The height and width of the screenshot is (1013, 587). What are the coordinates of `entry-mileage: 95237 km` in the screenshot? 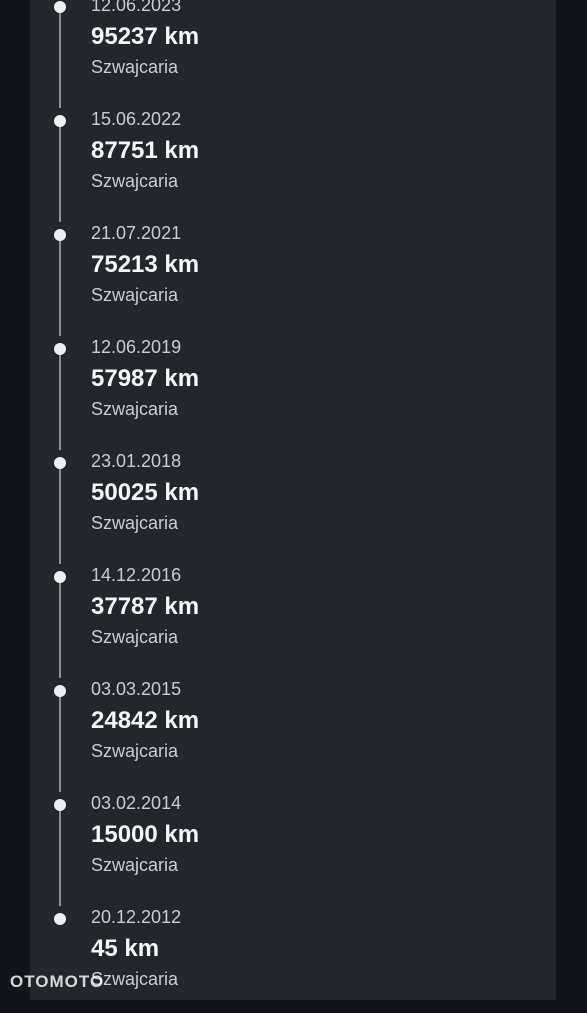 It's located at (145, 36).